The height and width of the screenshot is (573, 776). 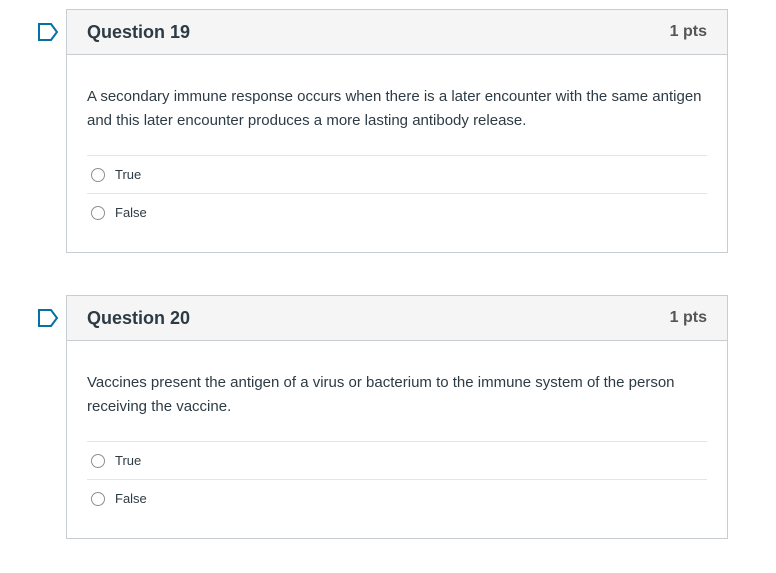 What do you see at coordinates (139, 317) in the screenshot?
I see `question-title: Question 20` at bounding box center [139, 317].